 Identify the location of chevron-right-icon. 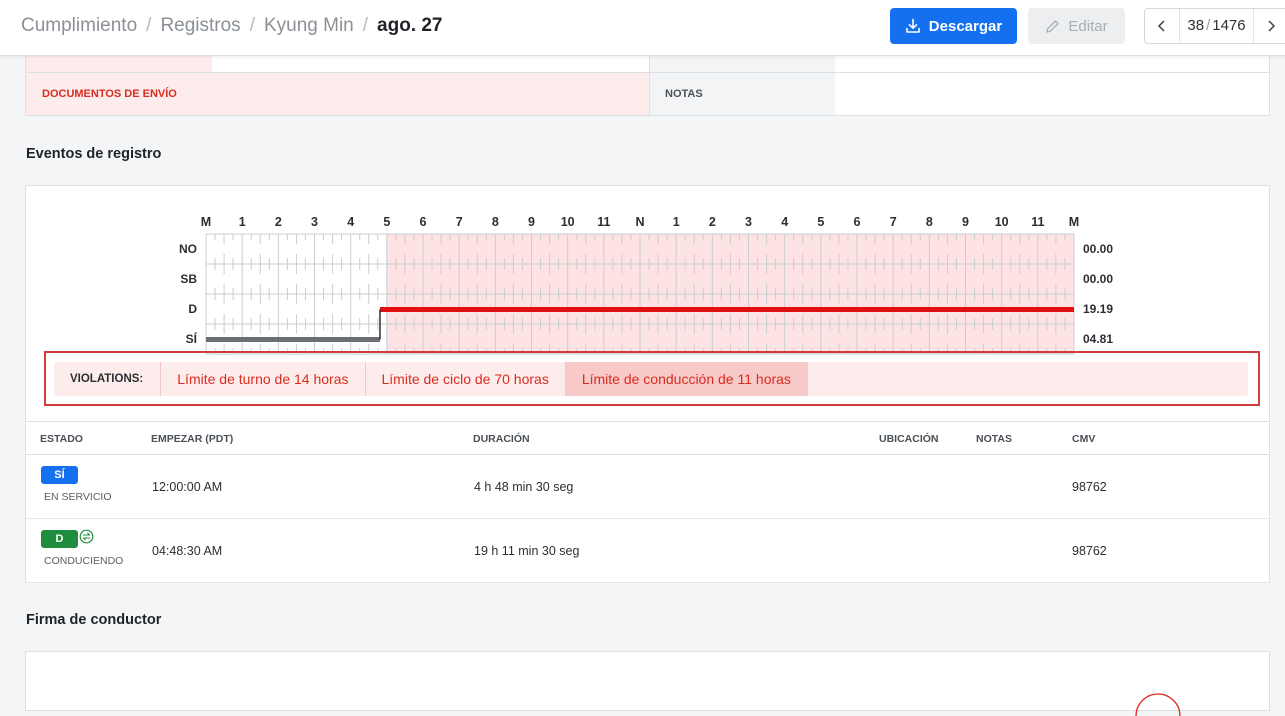
(1272, 26).